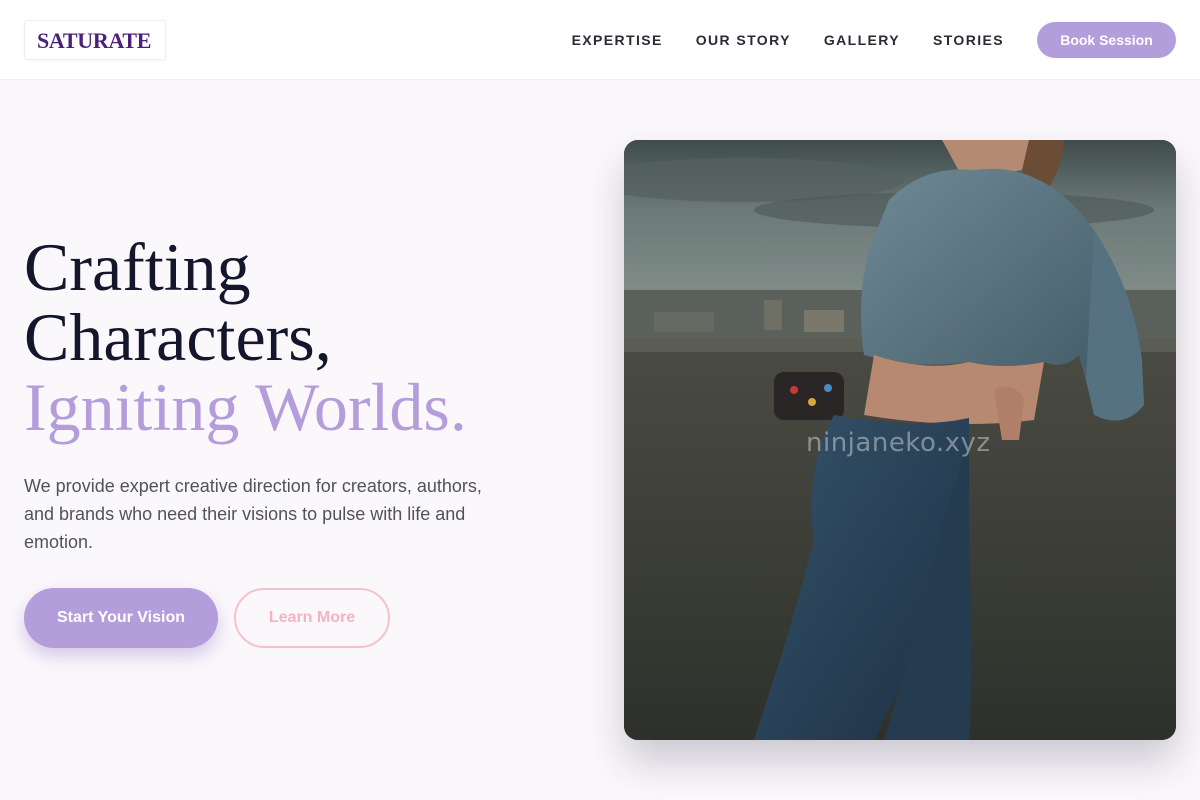  I want to click on hero-title: Crafting Characters, Igniting Worlds., so click(304, 337).